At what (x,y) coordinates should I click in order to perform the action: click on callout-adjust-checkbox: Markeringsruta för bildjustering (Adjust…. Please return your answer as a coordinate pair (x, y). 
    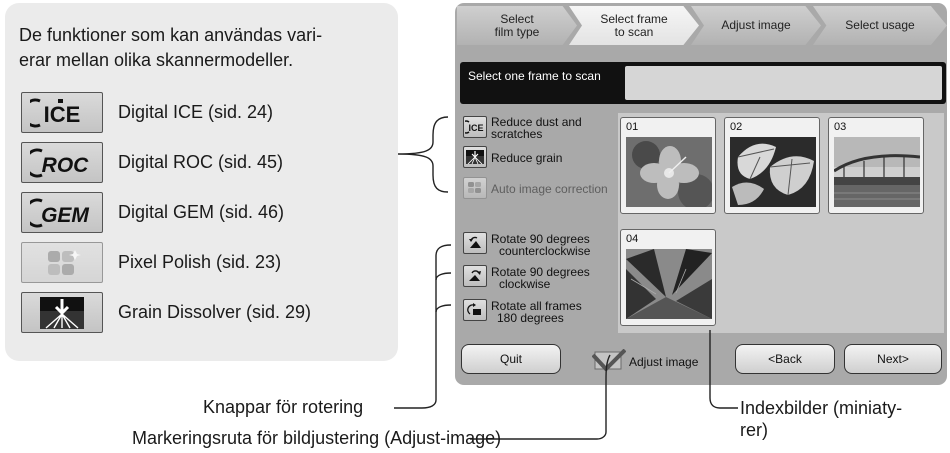
    Looking at the image, I should click on (317, 438).